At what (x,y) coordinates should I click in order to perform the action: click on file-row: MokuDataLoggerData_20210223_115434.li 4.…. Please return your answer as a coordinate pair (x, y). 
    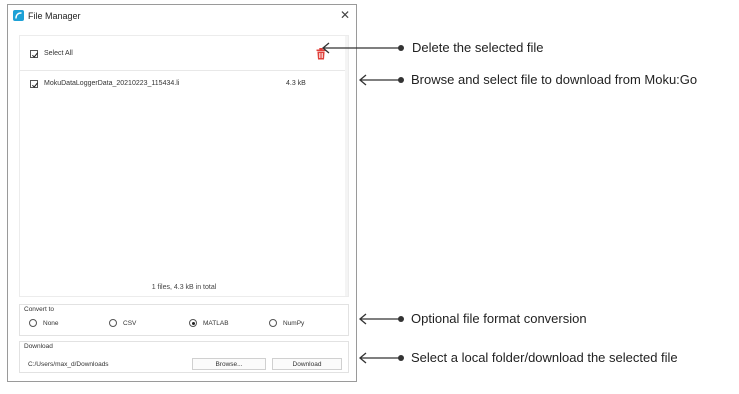
    Looking at the image, I should click on (184, 84).